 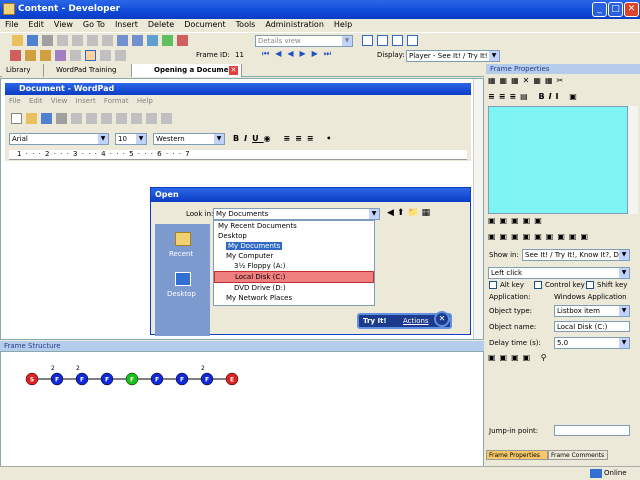 I want to click on display-combo: Player - See It! / Try It! ▼, so click(x=453, y=56).